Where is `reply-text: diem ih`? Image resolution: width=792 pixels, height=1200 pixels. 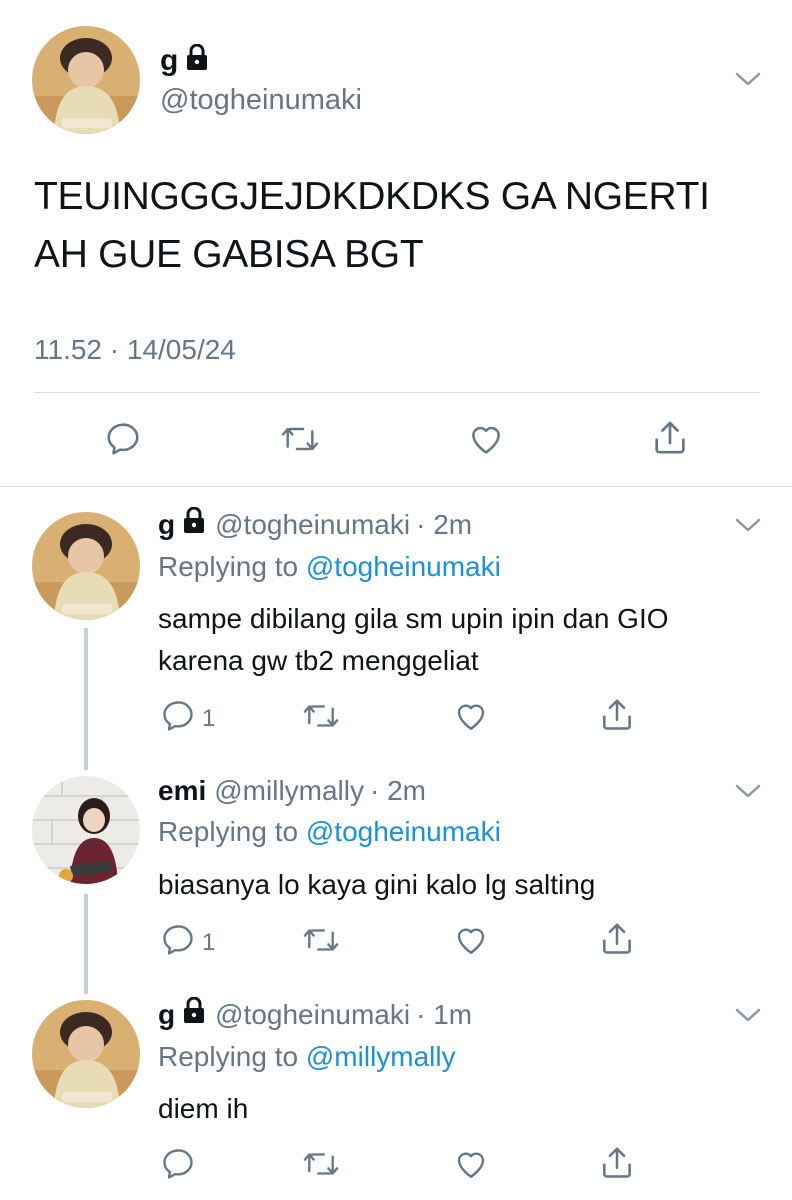 reply-text: diem ih is located at coordinates (203, 1108).